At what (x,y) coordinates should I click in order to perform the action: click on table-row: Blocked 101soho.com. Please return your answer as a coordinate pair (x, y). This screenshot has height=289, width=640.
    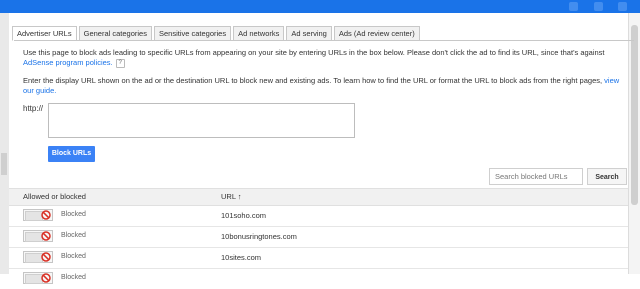
    Looking at the image, I should click on (318, 216).